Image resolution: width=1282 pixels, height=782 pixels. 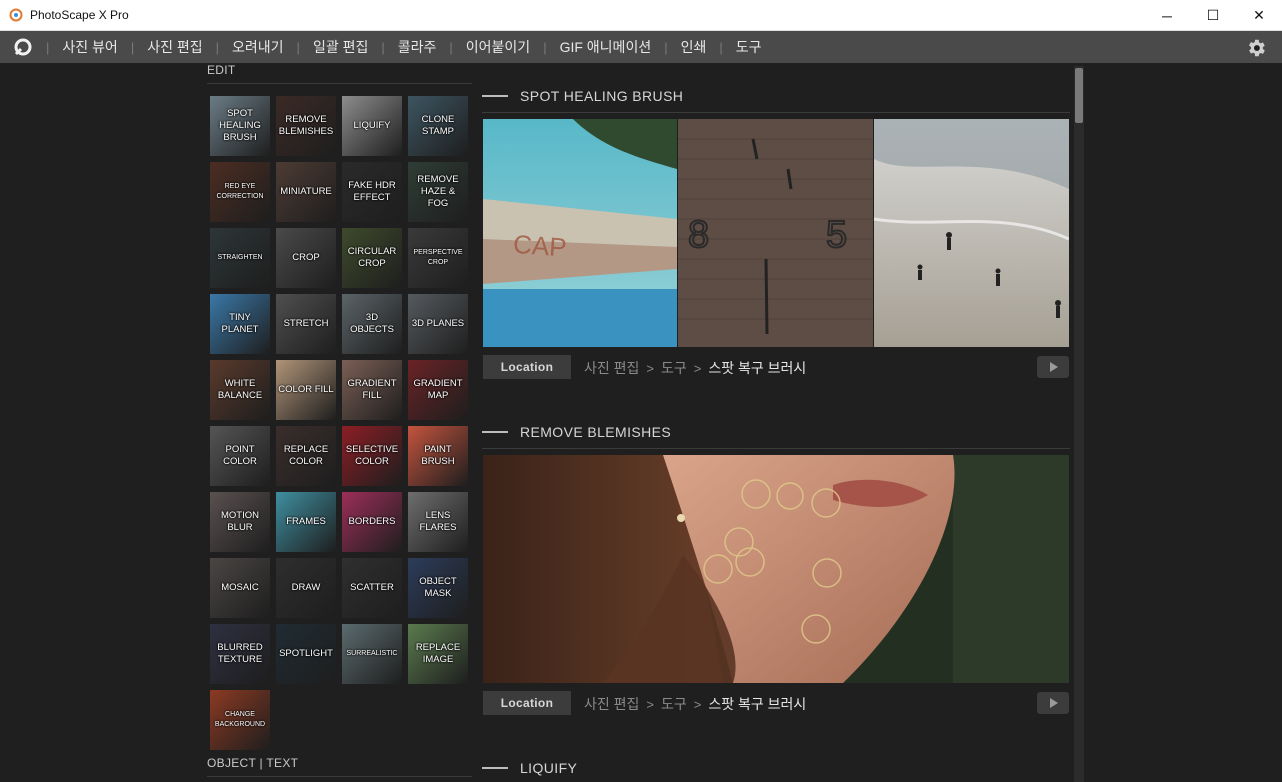 I want to click on tool-tile: GRADIENT MAP, so click(x=438, y=390).